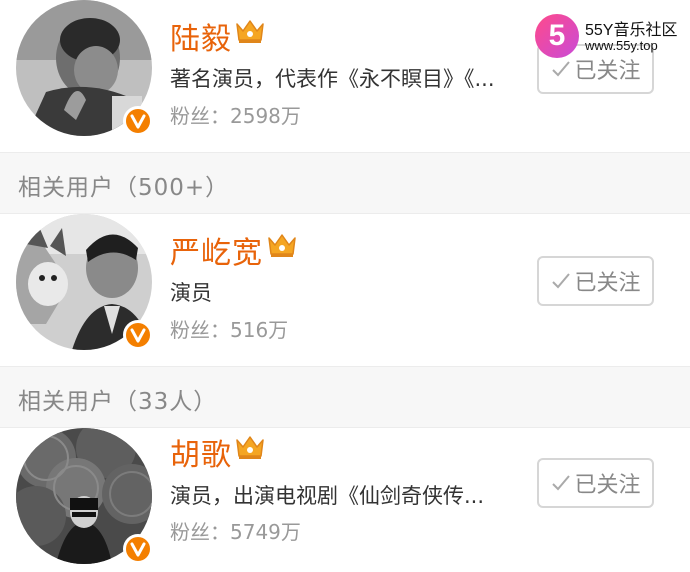  I want to click on watermark-url: www.55y.top, so click(621, 45).